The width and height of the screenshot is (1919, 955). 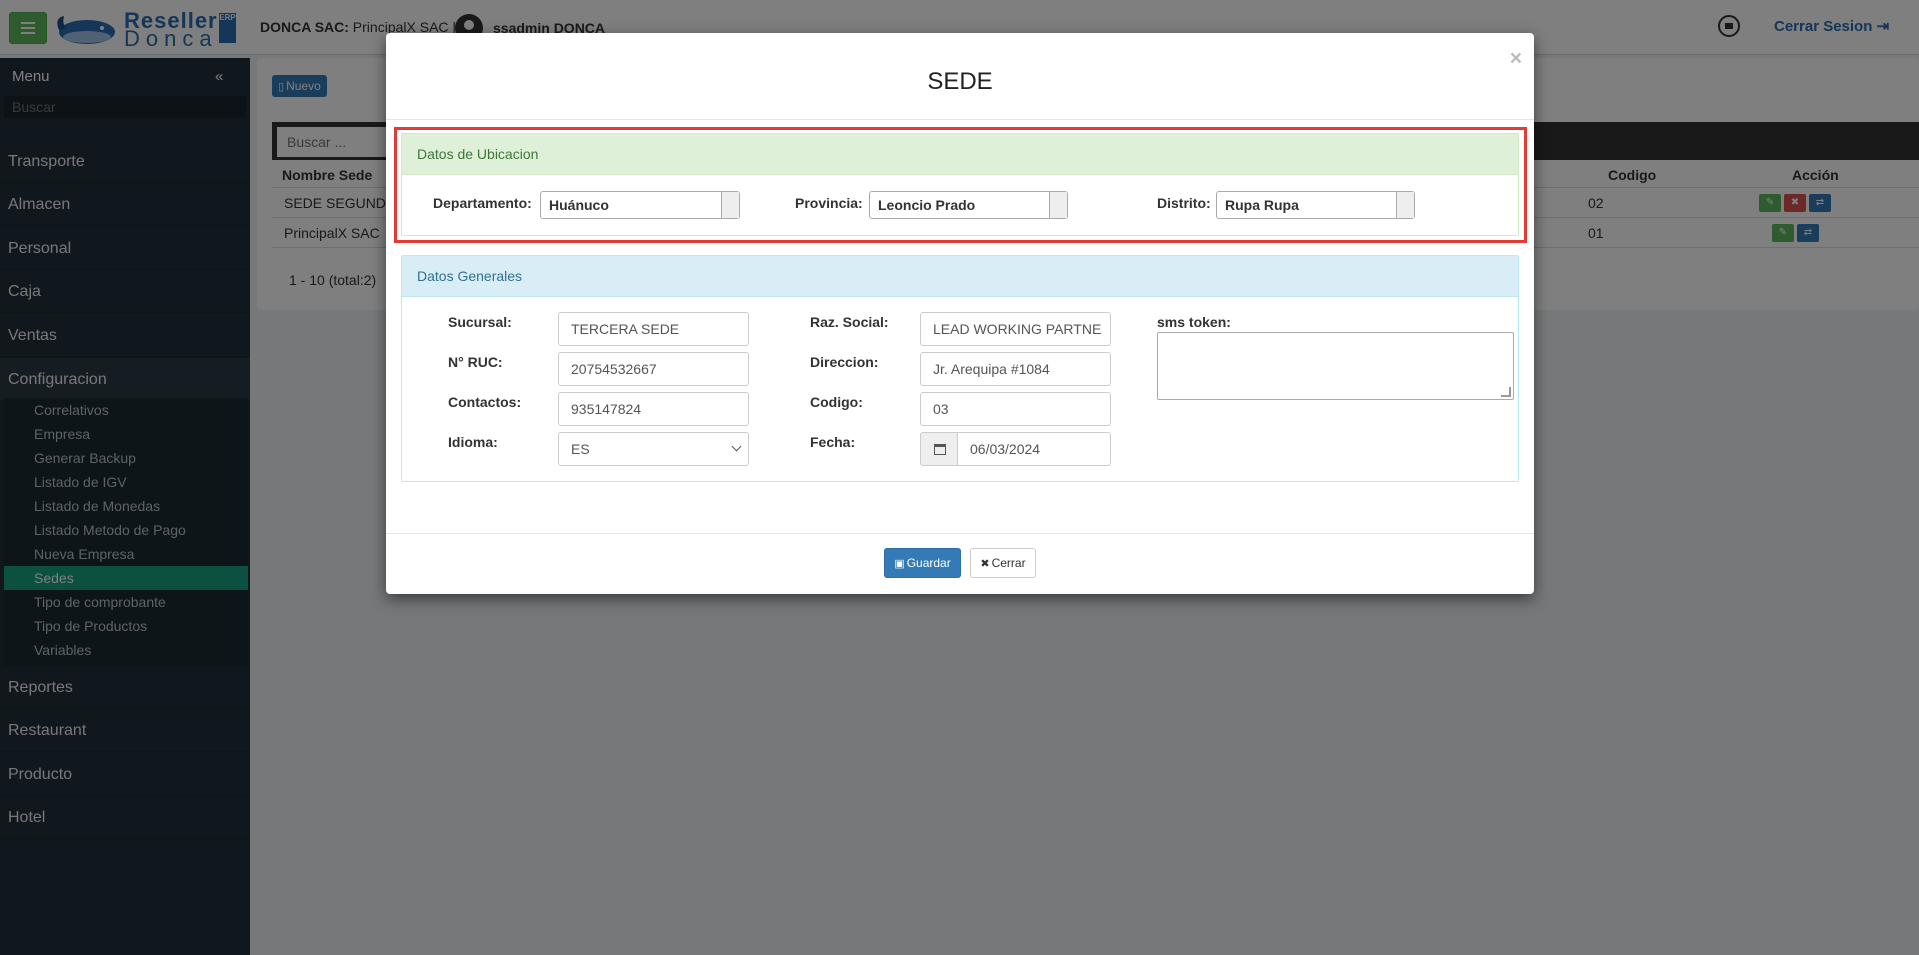 I want to click on generales-heading: Datos Generales, so click(x=960, y=276).